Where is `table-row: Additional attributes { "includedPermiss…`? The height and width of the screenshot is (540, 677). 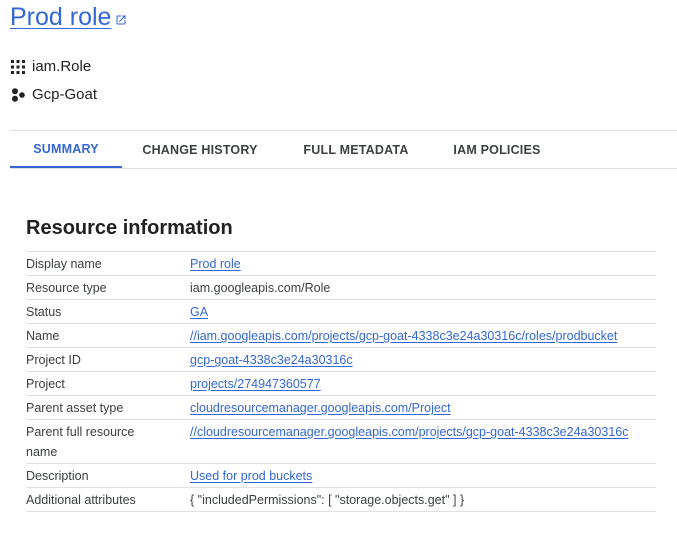
table-row: Additional attributes { "includedPermiss… is located at coordinates (341, 500).